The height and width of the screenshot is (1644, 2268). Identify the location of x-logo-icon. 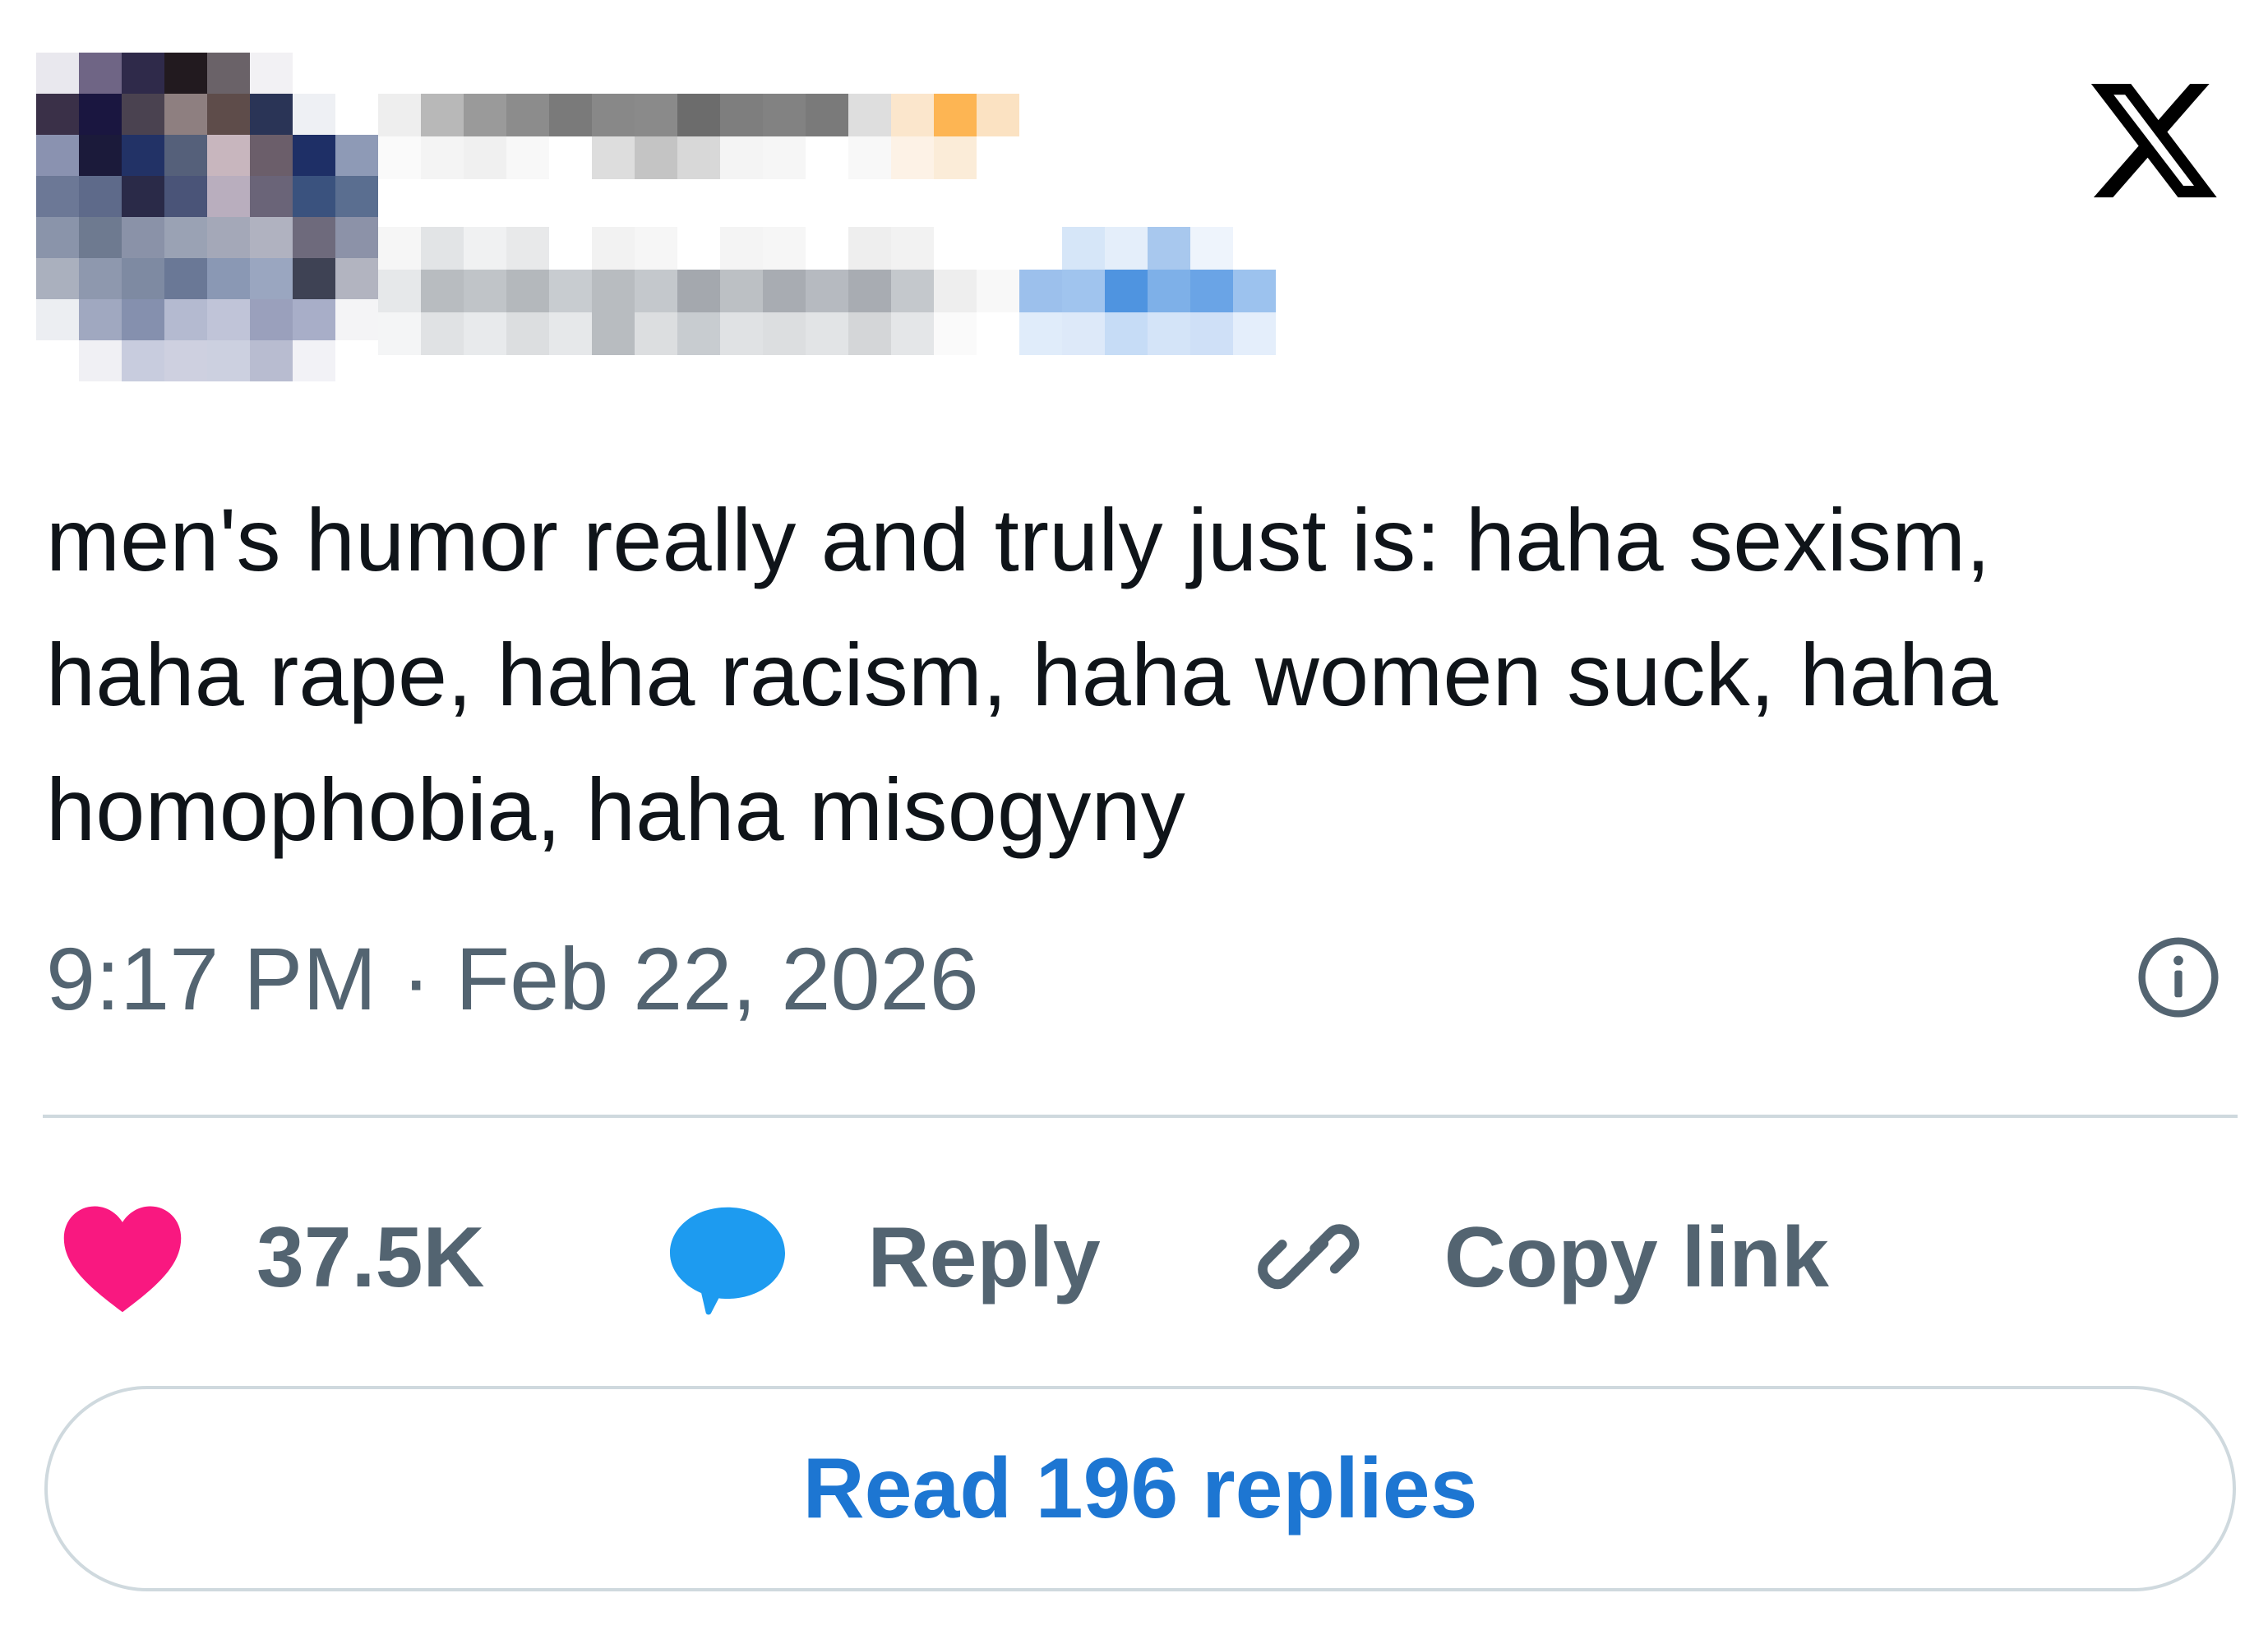
(2154, 140).